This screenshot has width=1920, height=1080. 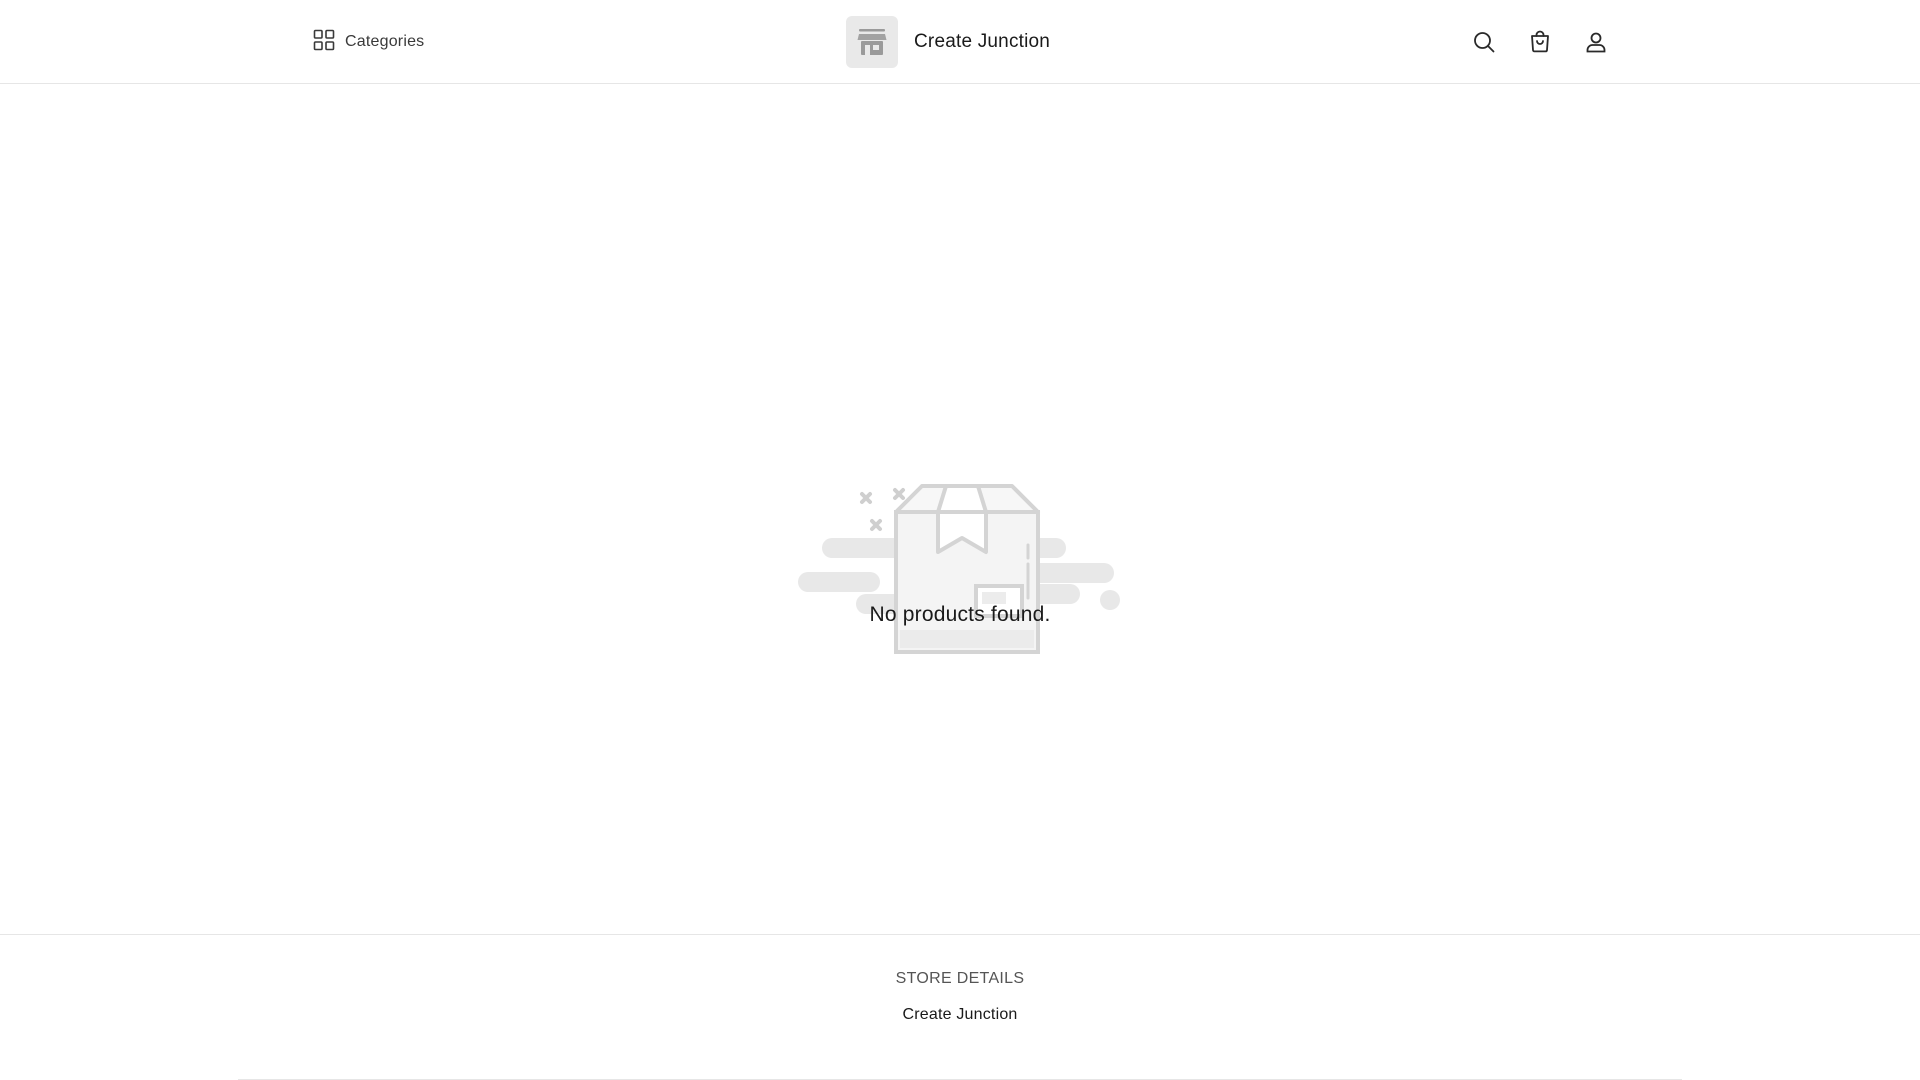 I want to click on site-header: Categories Create Junction, so click(x=960, y=42).